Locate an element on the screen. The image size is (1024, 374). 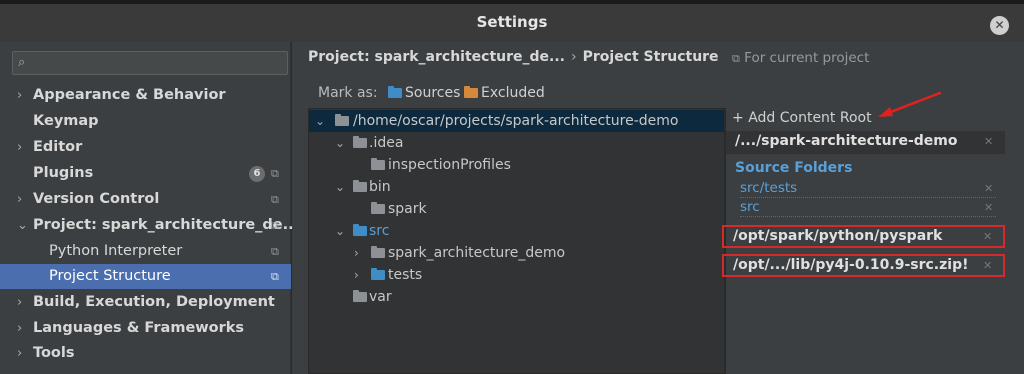
sidebar-item-tools: › Tools is located at coordinates (145, 353).